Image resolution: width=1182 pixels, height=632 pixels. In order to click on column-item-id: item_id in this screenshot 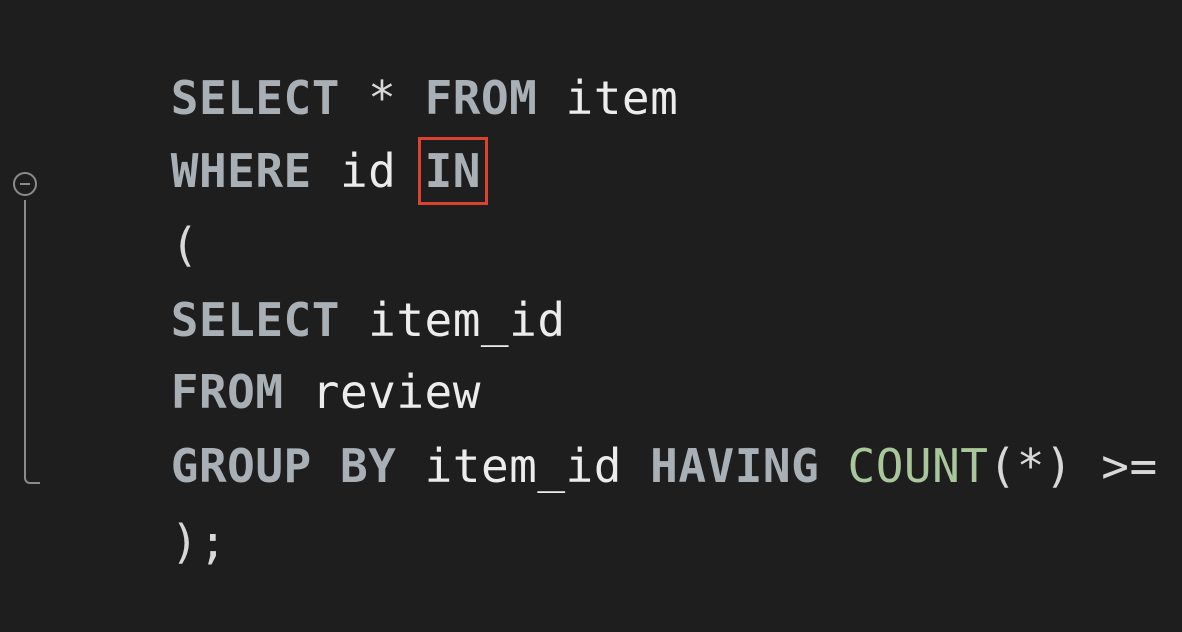, I will do `click(523, 466)`.